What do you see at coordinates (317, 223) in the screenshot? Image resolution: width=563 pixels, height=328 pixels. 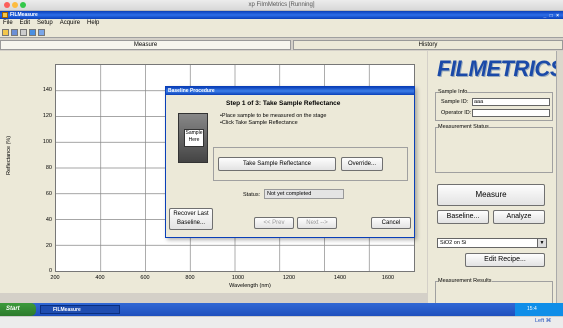 I see `next-button: Next -->` at bounding box center [317, 223].